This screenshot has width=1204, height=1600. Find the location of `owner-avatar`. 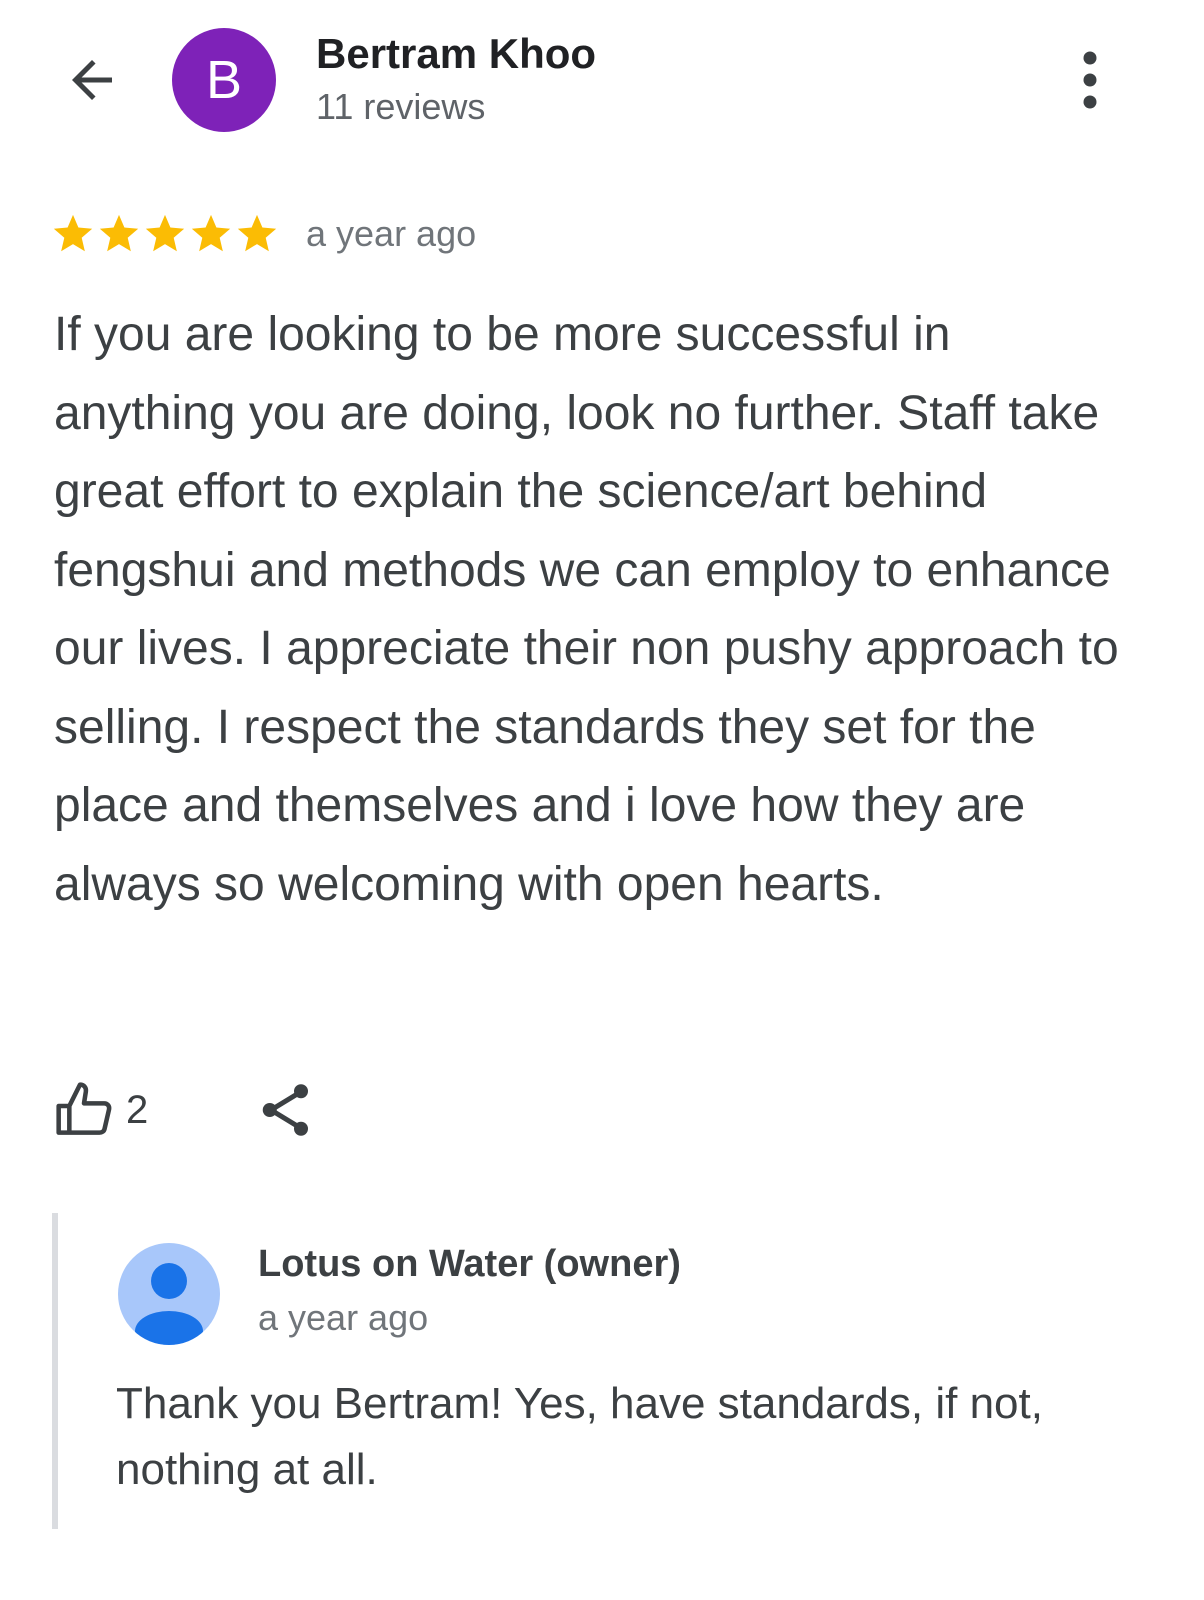

owner-avatar is located at coordinates (169, 1294).